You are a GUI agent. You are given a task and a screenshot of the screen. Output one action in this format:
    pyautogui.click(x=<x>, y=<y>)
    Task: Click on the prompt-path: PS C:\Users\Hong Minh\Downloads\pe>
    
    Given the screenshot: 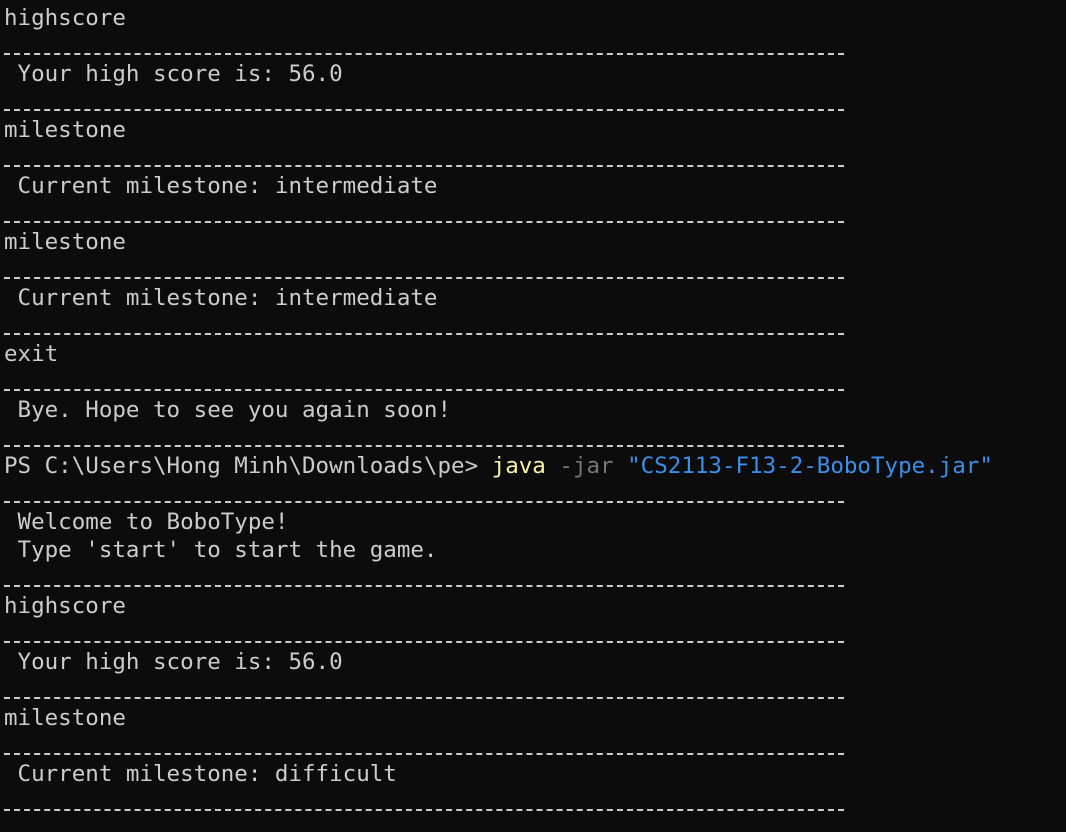 What is the action you would take?
    pyautogui.click(x=248, y=466)
    